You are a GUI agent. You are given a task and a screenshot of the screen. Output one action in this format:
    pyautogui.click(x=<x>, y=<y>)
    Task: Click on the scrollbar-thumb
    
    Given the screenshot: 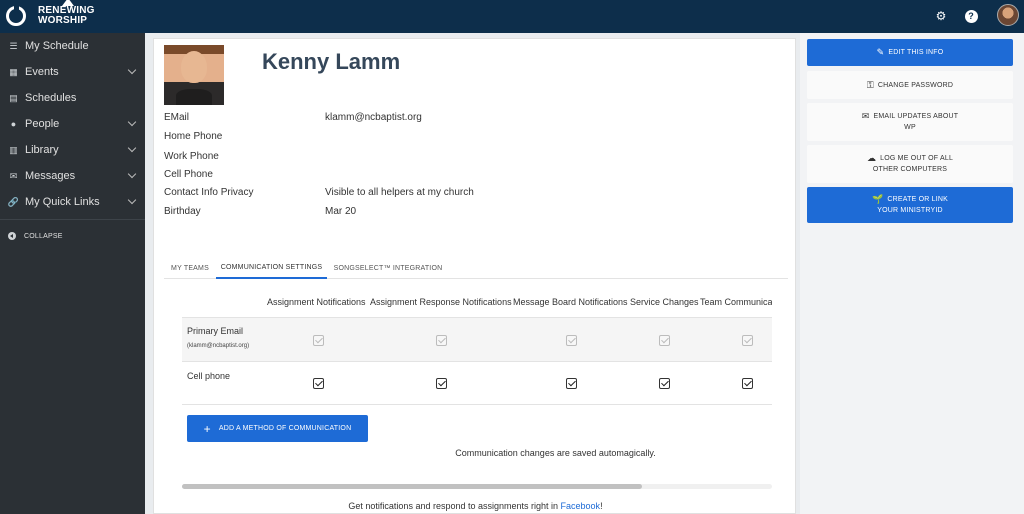 What is the action you would take?
    pyautogui.click(x=412, y=486)
    